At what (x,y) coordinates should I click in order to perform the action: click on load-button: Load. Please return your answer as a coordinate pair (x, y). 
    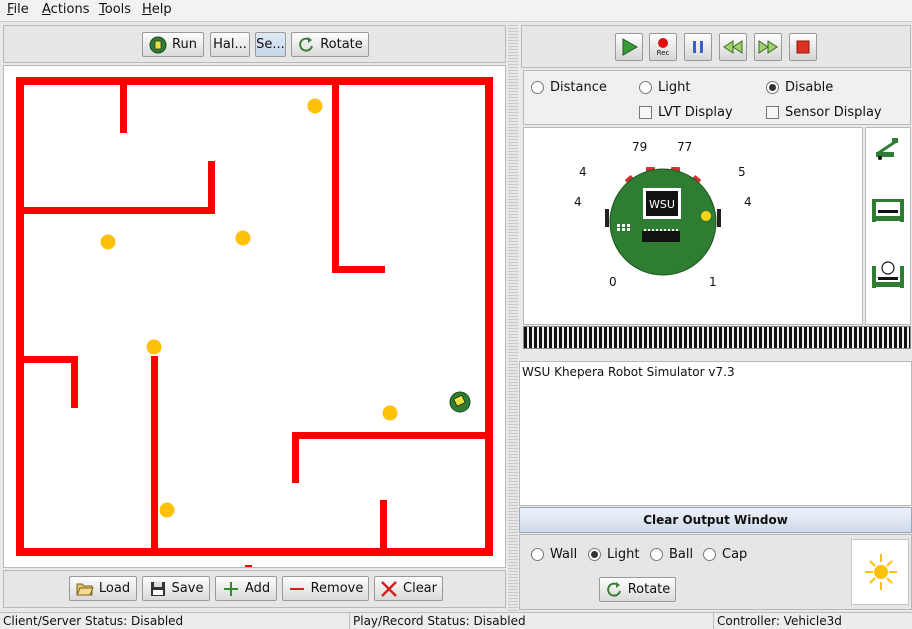
    Looking at the image, I should click on (103, 588).